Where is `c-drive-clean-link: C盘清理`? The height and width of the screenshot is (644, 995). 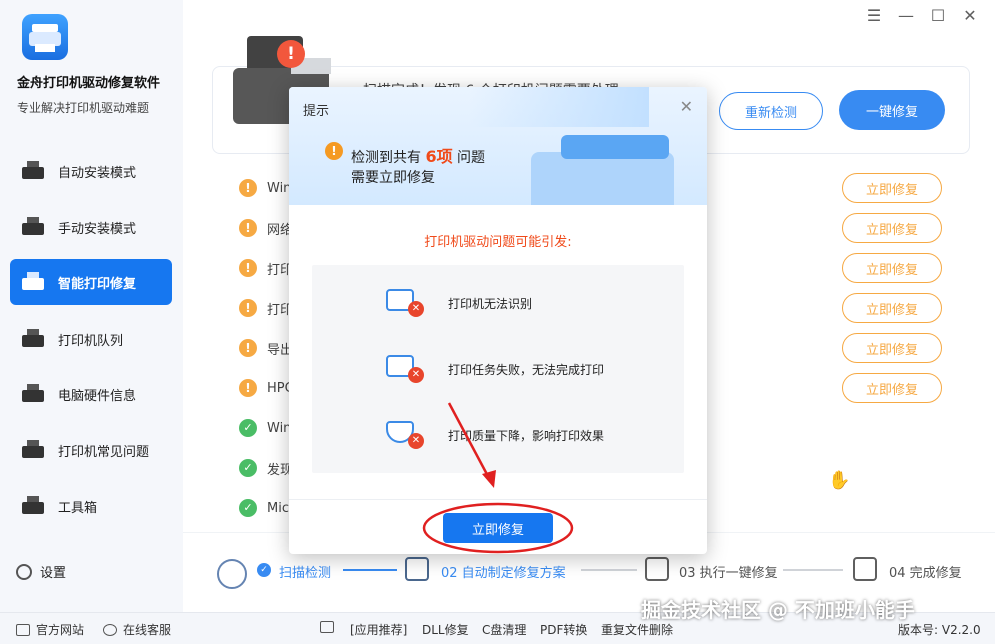 c-drive-clean-link: C盘清理 is located at coordinates (504, 629).